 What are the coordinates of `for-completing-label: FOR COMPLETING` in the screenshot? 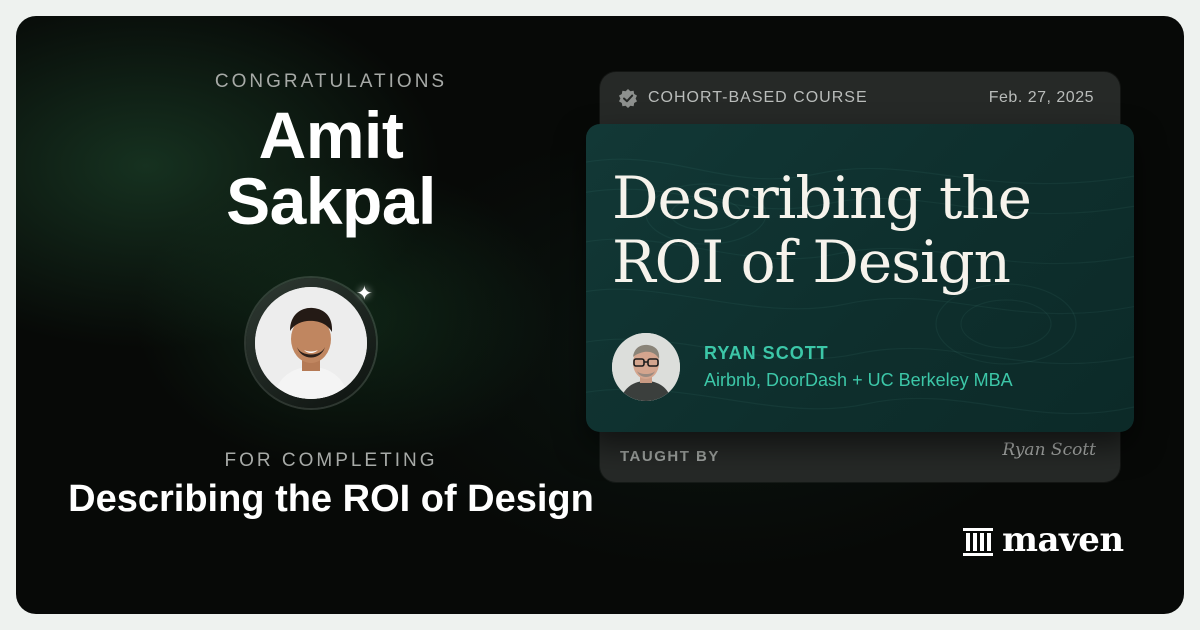 It's located at (331, 460).